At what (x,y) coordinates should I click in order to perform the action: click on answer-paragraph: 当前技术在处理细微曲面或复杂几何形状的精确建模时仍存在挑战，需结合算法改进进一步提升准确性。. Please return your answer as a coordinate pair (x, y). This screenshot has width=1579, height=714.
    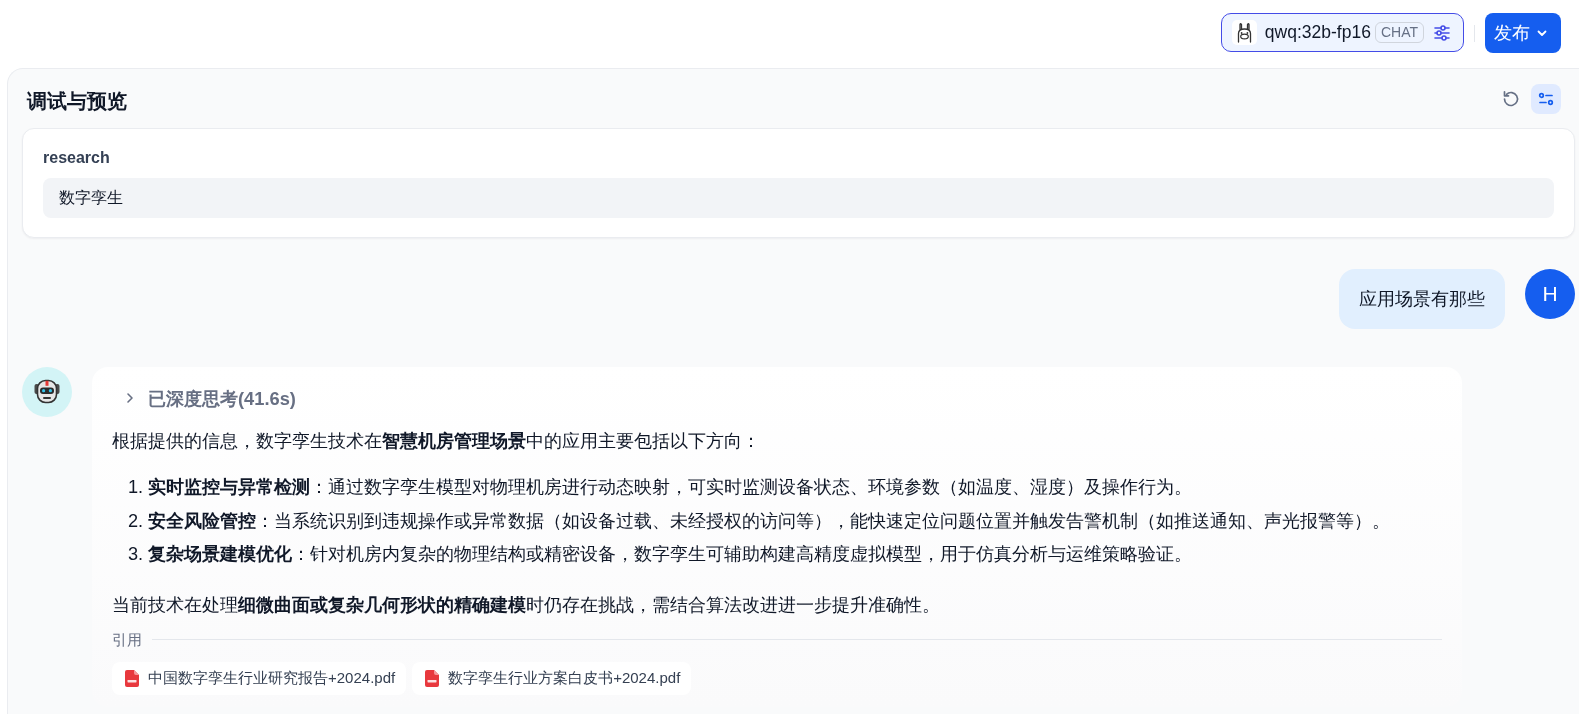
    Looking at the image, I should click on (526, 605).